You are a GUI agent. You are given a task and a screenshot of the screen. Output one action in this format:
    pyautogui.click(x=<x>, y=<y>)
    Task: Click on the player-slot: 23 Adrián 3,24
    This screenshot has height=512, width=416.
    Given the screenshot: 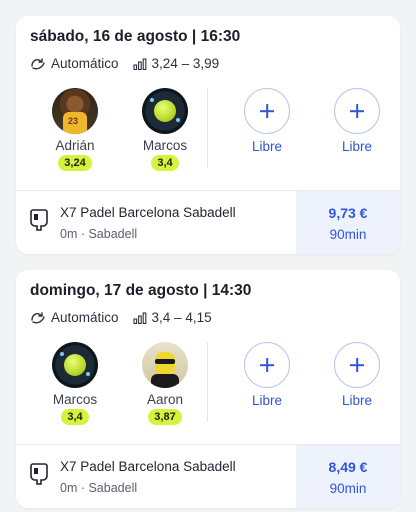 What is the action you would take?
    pyautogui.click(x=75, y=129)
    